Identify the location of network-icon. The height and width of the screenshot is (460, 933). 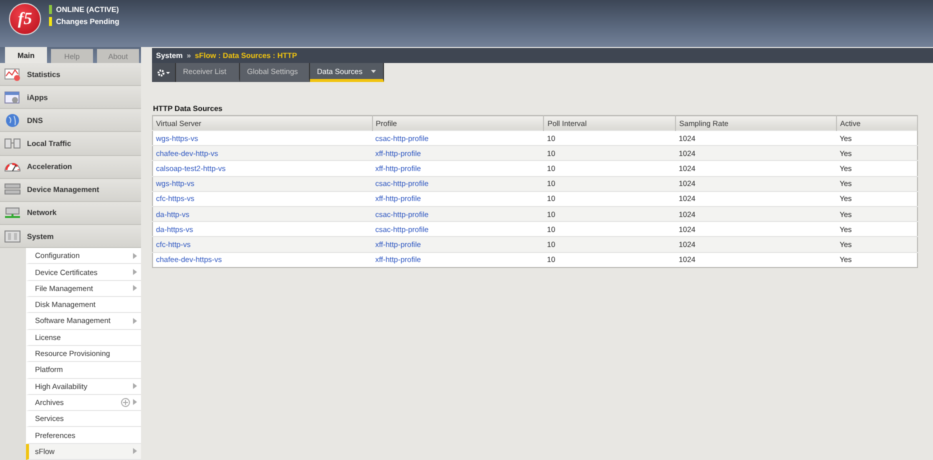
(12, 212).